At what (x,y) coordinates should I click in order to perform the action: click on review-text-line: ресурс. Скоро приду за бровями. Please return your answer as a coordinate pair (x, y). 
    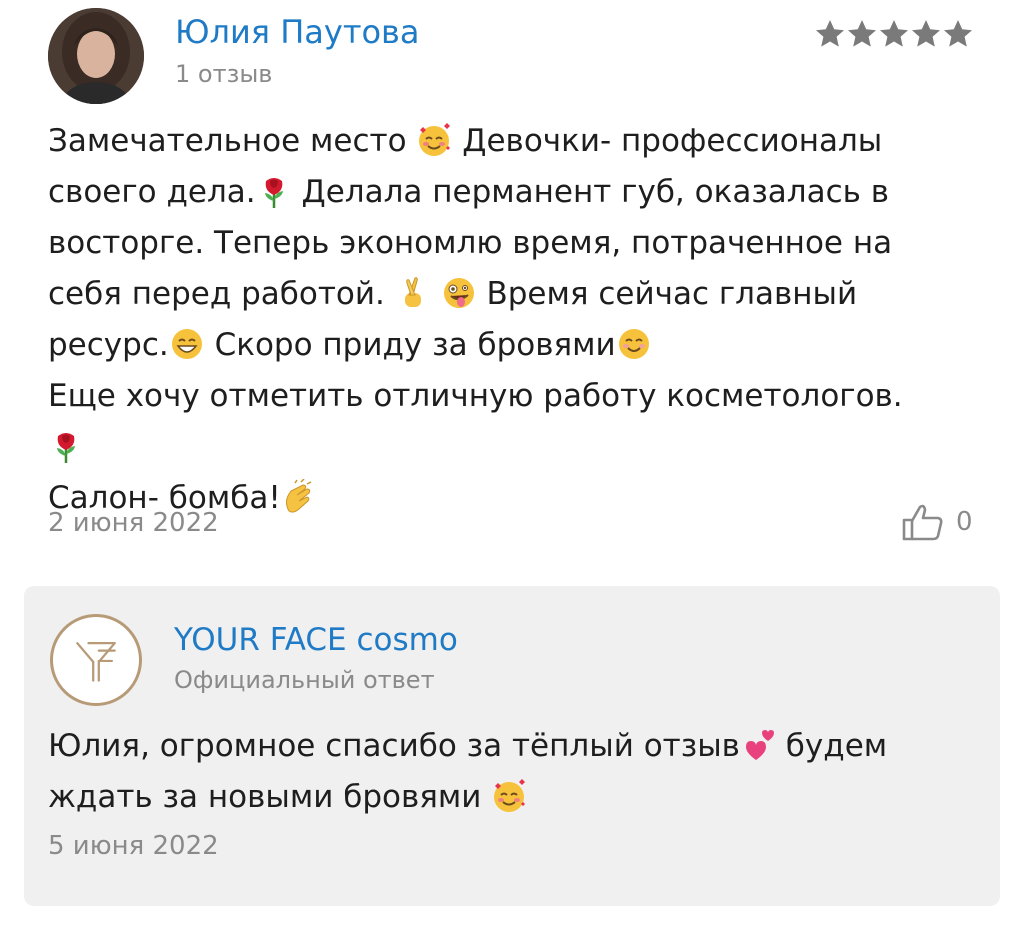
    Looking at the image, I should click on (528, 345).